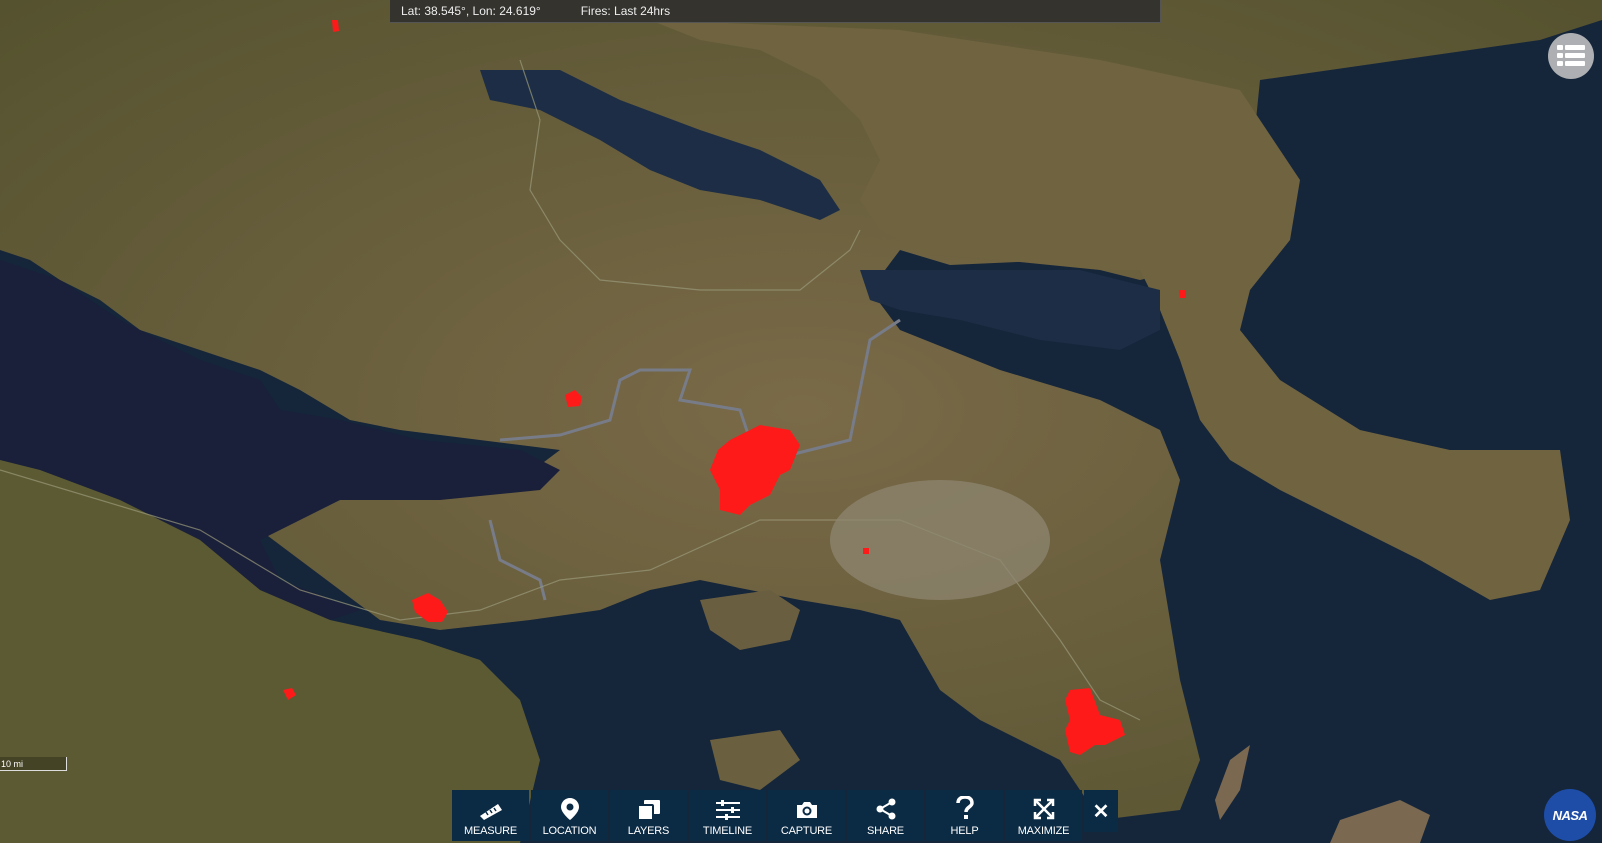  What do you see at coordinates (569, 831) in the screenshot?
I see `location-label: LOCATION` at bounding box center [569, 831].